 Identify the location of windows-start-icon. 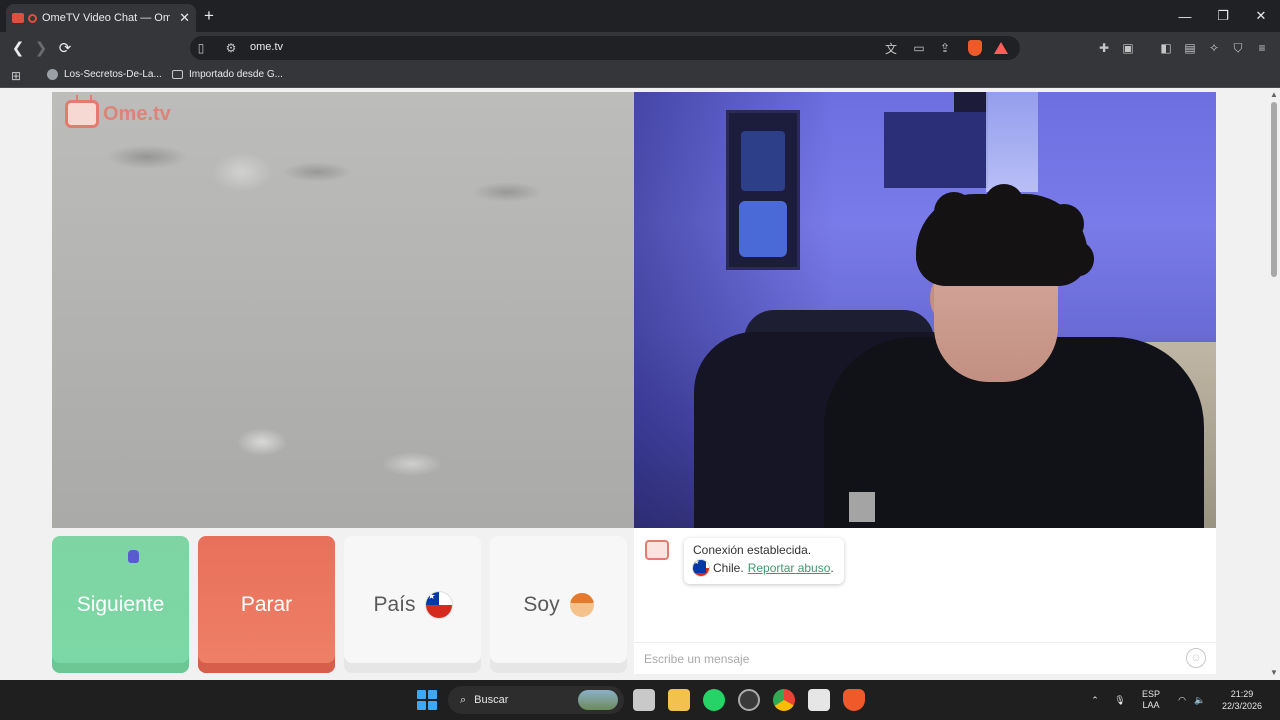
(427, 700).